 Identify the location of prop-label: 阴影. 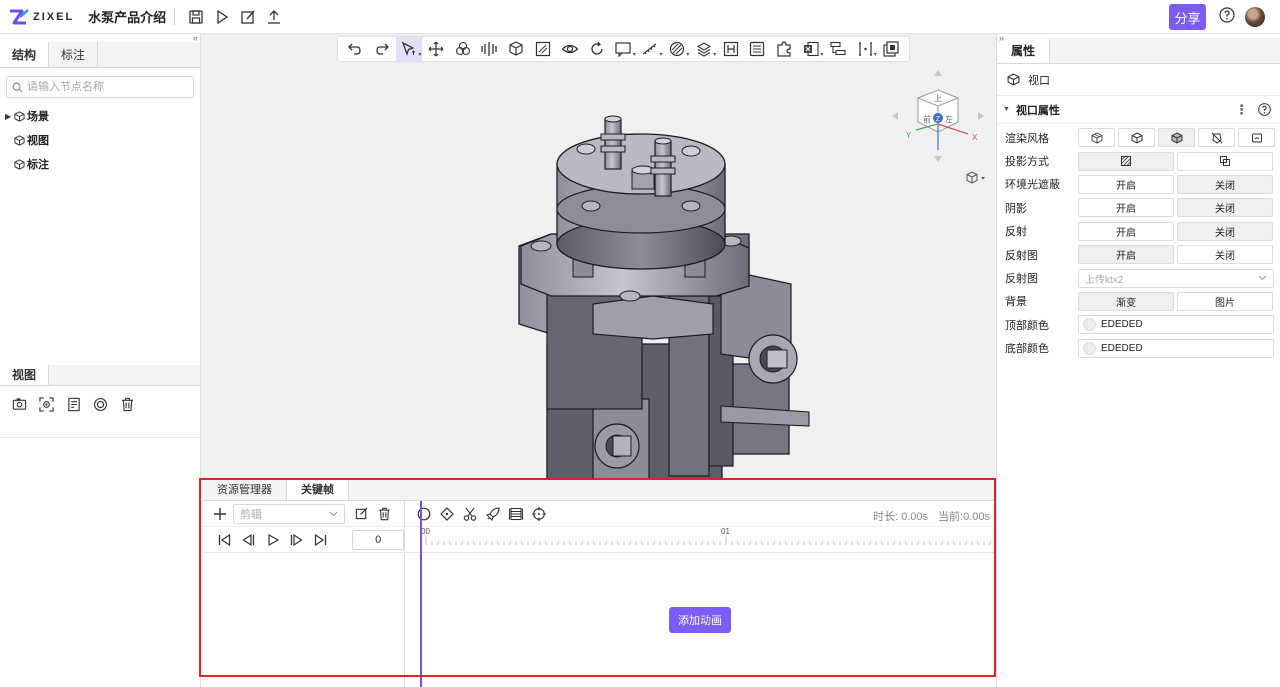
(1016, 208).